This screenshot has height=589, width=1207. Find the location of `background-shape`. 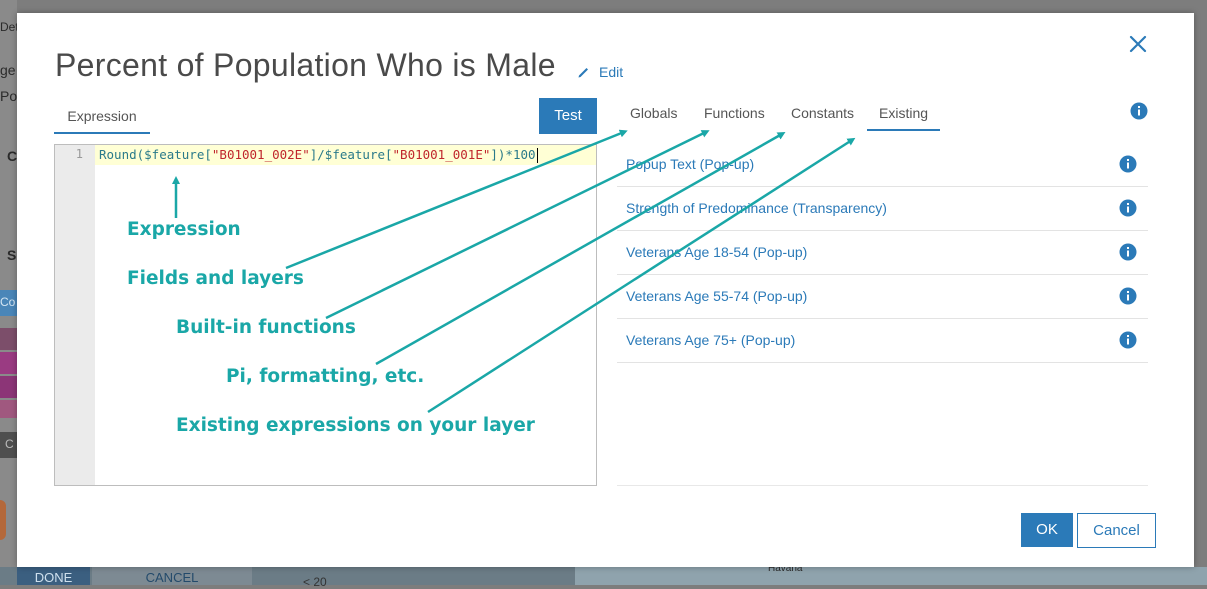

background-shape is located at coordinates (3, 520).